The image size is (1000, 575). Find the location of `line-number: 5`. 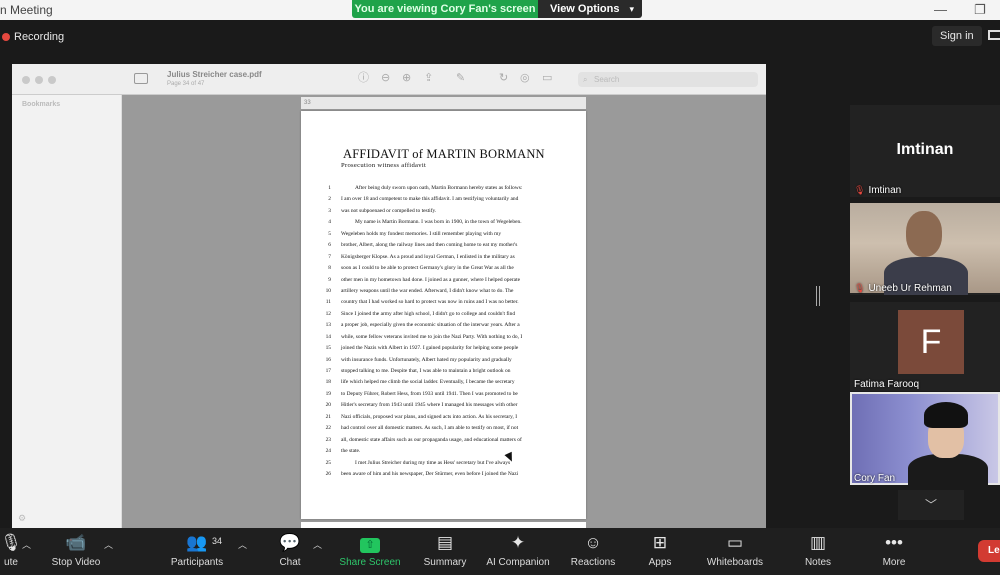

line-number: 5 is located at coordinates (329, 233).